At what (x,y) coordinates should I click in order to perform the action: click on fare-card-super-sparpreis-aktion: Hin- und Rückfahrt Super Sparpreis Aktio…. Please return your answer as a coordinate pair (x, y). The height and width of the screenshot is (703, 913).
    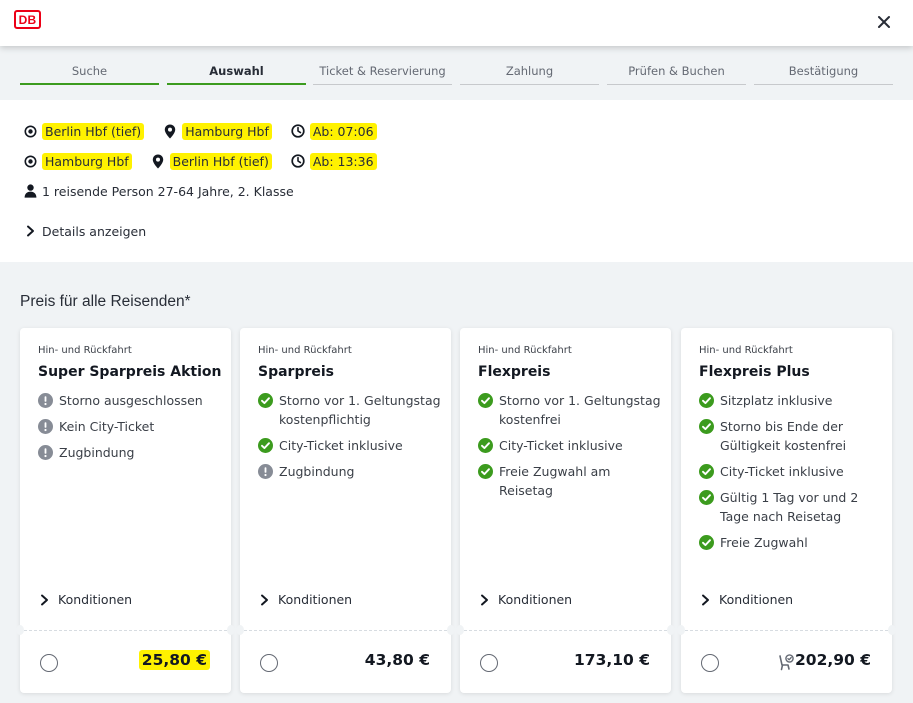
    Looking at the image, I should click on (125, 510).